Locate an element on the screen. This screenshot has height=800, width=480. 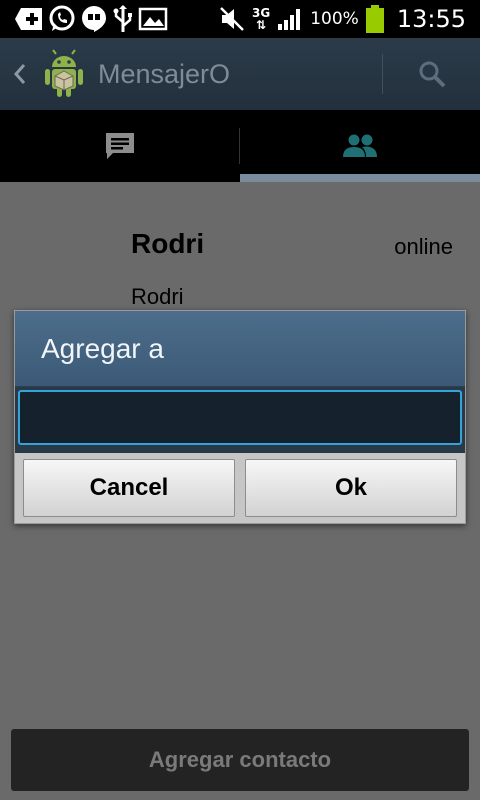
tab-bar is located at coordinates (240, 146).